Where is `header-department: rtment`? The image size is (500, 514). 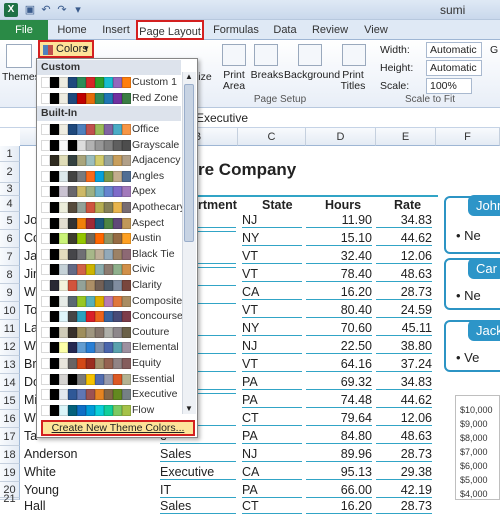 header-department: rtment is located at coordinates (217, 205).